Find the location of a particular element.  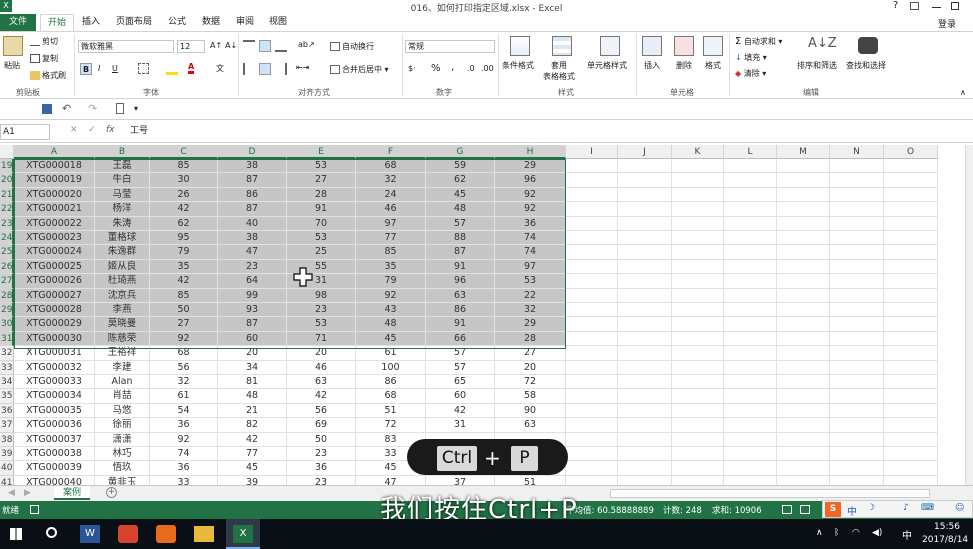

cell: 100 is located at coordinates (391, 367).